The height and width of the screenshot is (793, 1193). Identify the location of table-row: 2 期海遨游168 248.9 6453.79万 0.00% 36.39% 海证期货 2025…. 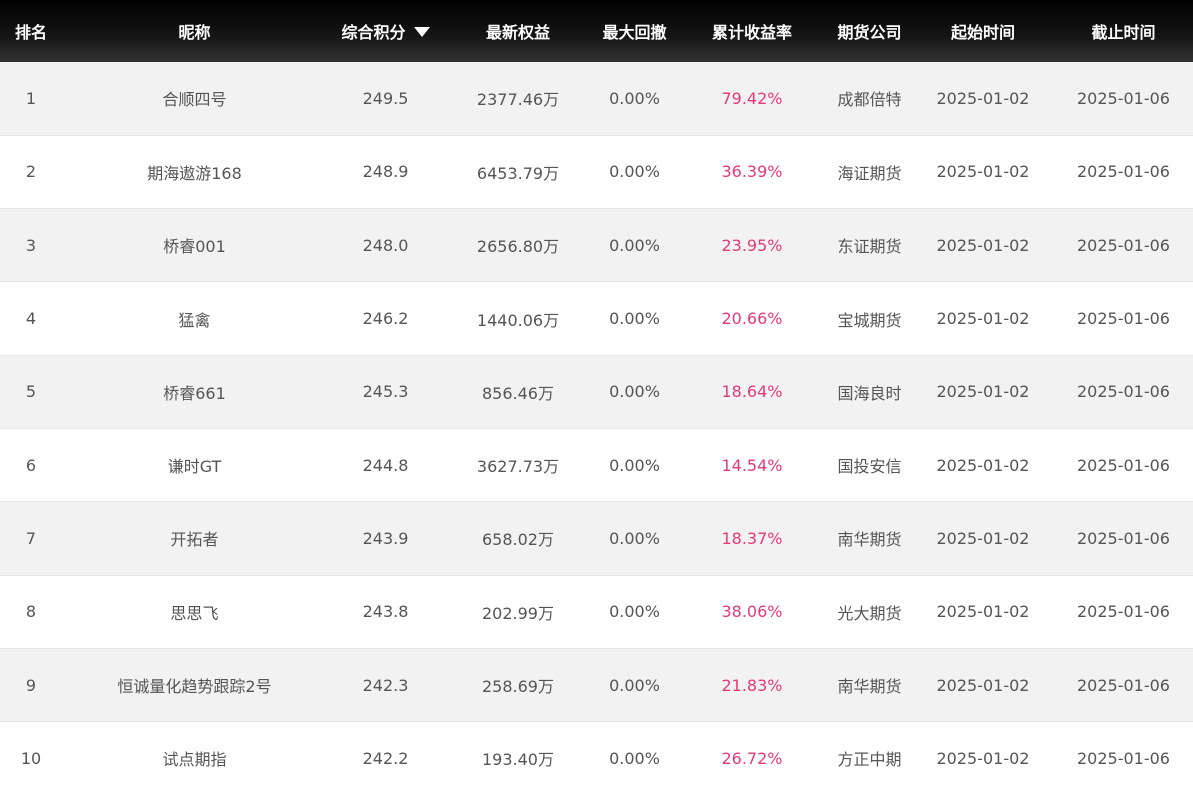
(596, 172).